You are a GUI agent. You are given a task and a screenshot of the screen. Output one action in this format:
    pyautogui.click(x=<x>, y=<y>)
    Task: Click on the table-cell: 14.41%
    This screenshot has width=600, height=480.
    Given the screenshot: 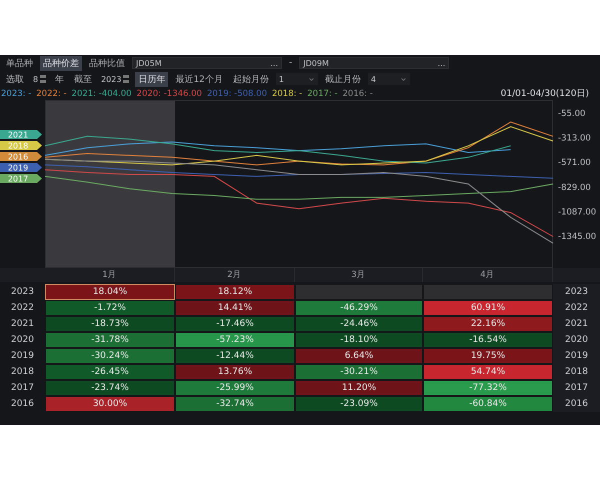 What is the action you would take?
    pyautogui.click(x=235, y=308)
    